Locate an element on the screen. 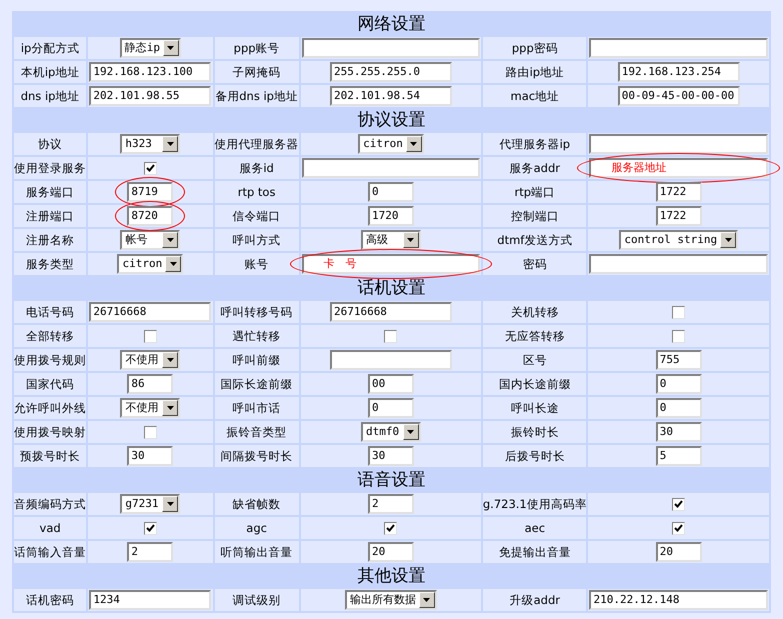 This screenshot has width=783, height=619. field-label: 升级addr is located at coordinates (535, 600).